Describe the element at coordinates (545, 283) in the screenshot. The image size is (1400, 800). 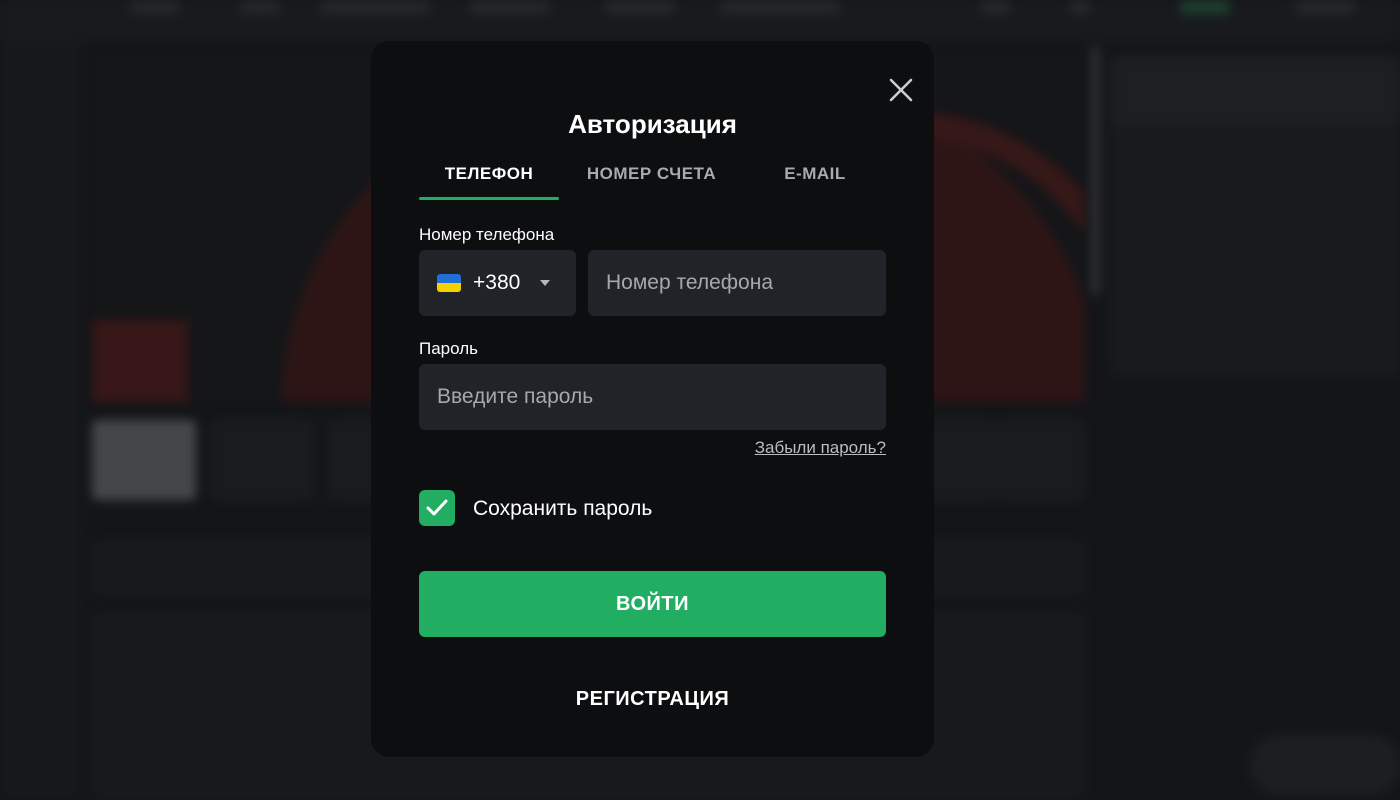
I see `caret-down-icon` at that location.